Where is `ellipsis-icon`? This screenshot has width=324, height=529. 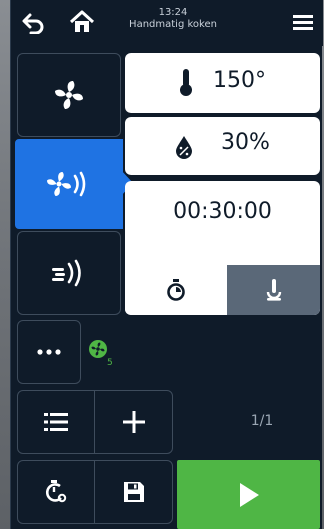 ellipsis-icon is located at coordinates (49, 352).